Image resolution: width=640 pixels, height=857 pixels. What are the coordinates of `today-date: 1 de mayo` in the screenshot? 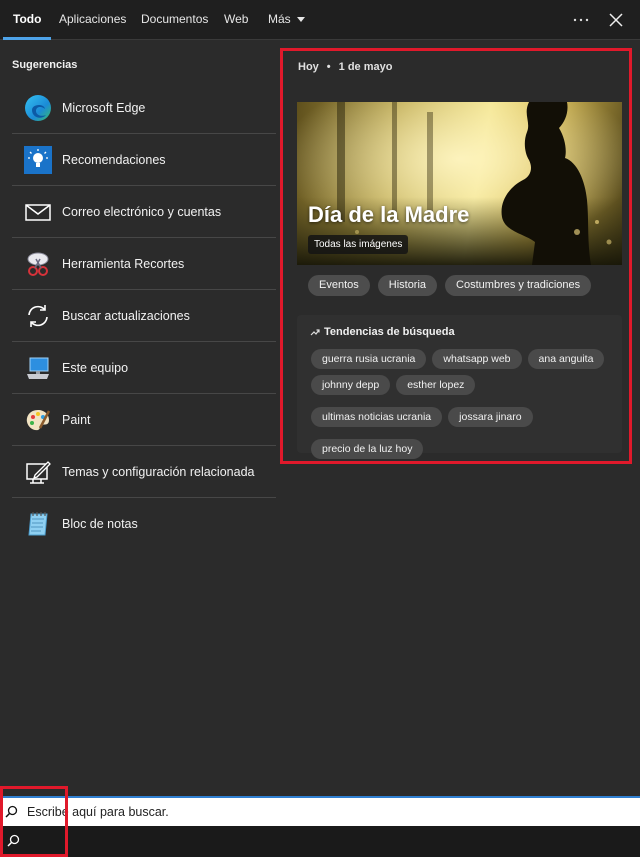 It's located at (365, 67).